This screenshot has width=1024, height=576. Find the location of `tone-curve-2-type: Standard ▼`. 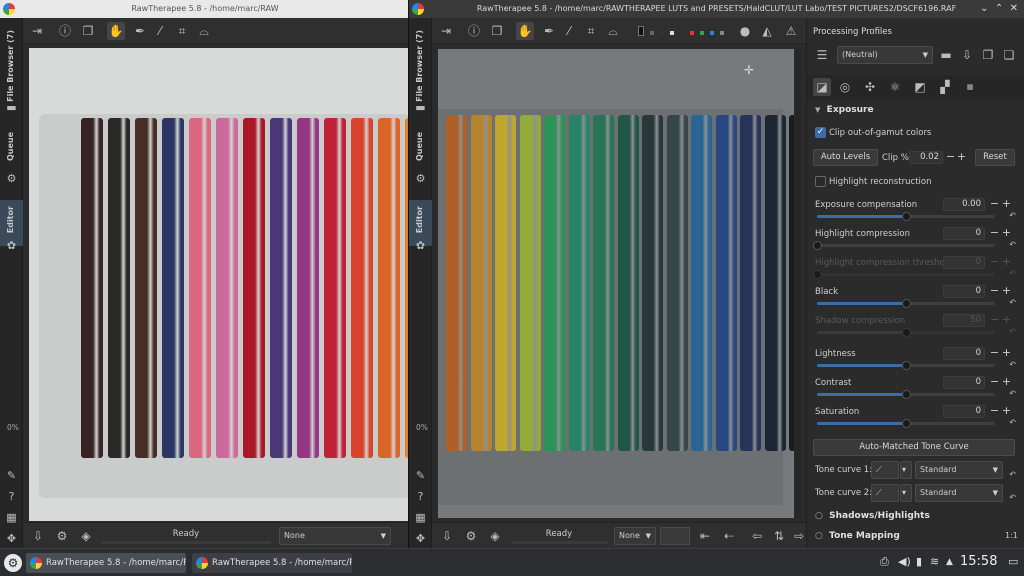

tone-curve-2-type: Standard ▼ is located at coordinates (959, 493).